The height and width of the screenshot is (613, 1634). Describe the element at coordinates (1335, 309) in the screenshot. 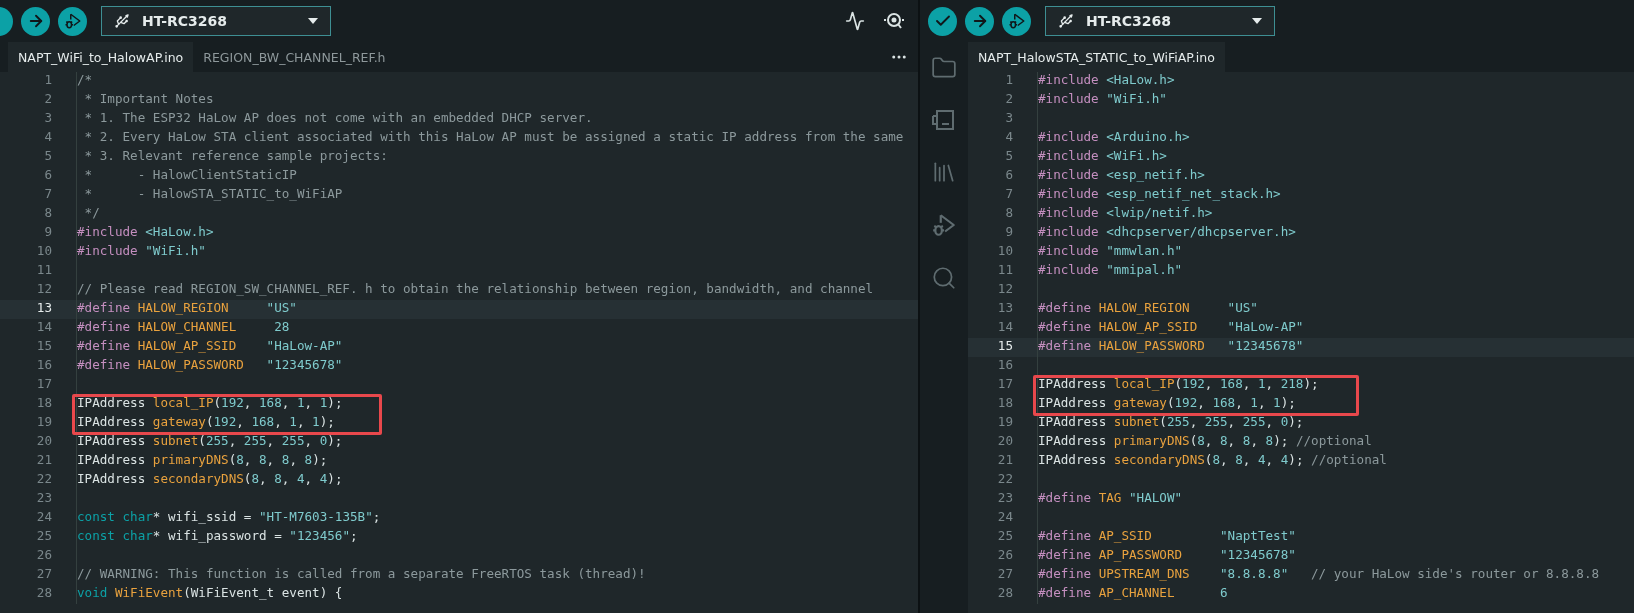

I see `code-line: #define HALOW_REGION "US"` at that location.